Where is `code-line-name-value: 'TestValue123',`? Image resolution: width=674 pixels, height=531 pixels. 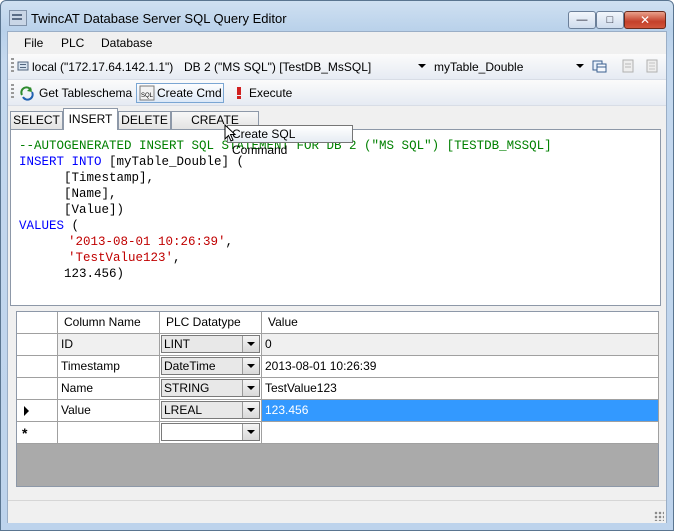
code-line-name-value: 'TestValue123', is located at coordinates (124, 258).